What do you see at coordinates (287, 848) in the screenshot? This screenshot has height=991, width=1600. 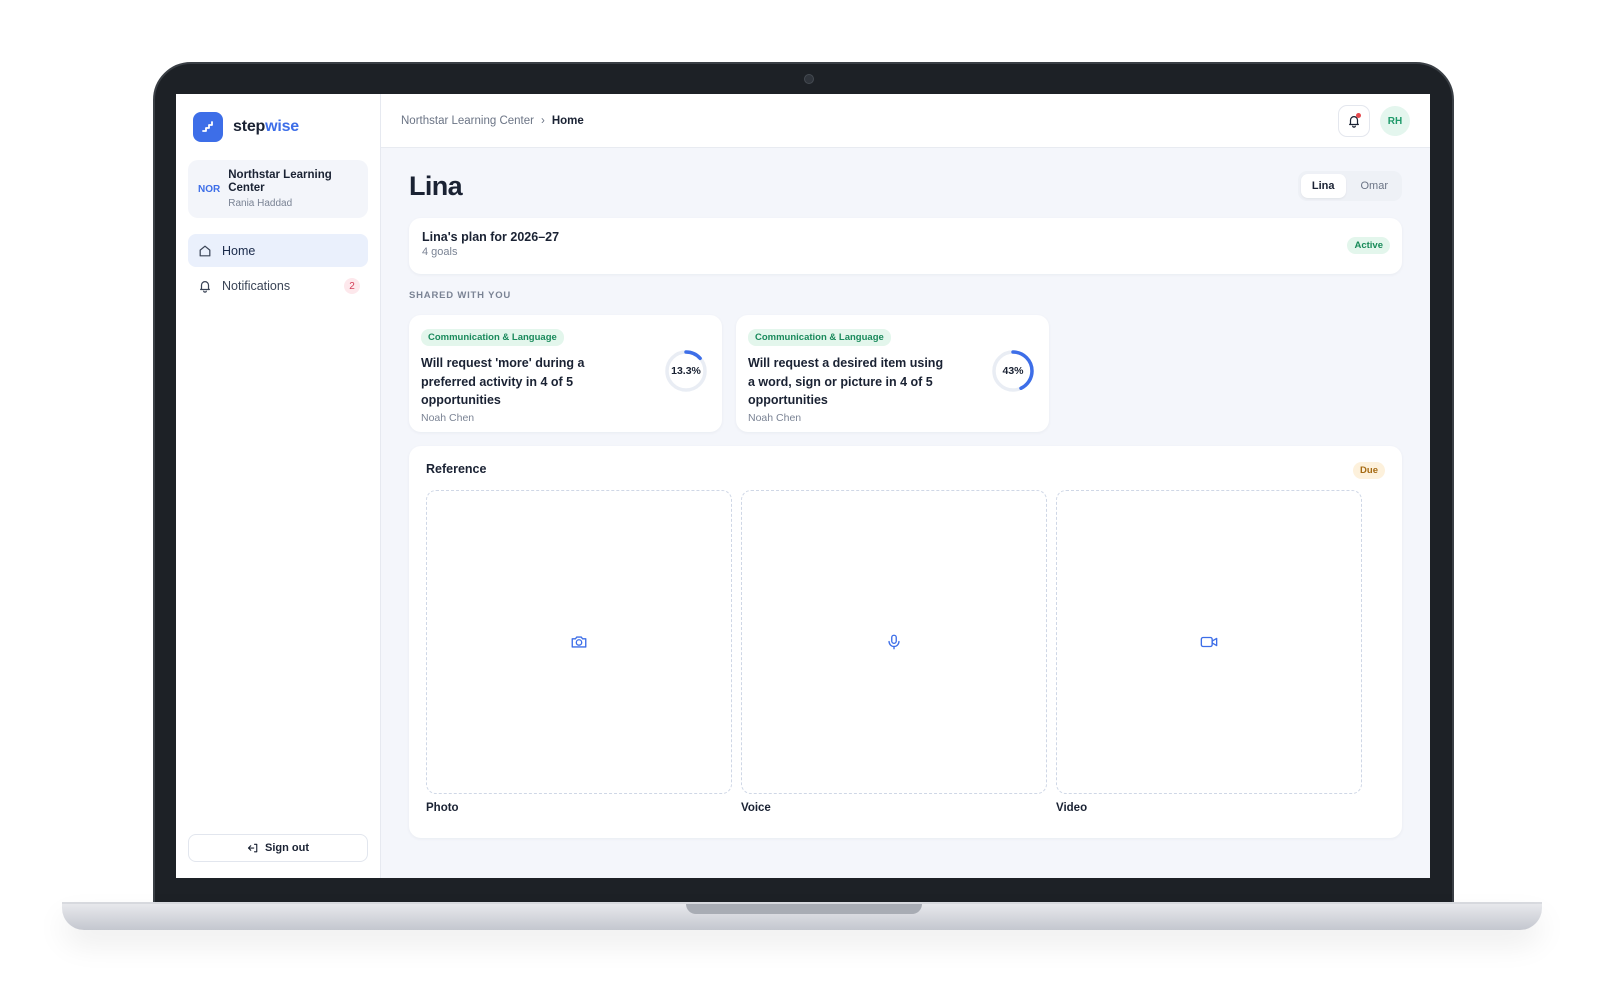 I see `sign-out-label: Sign out` at bounding box center [287, 848].